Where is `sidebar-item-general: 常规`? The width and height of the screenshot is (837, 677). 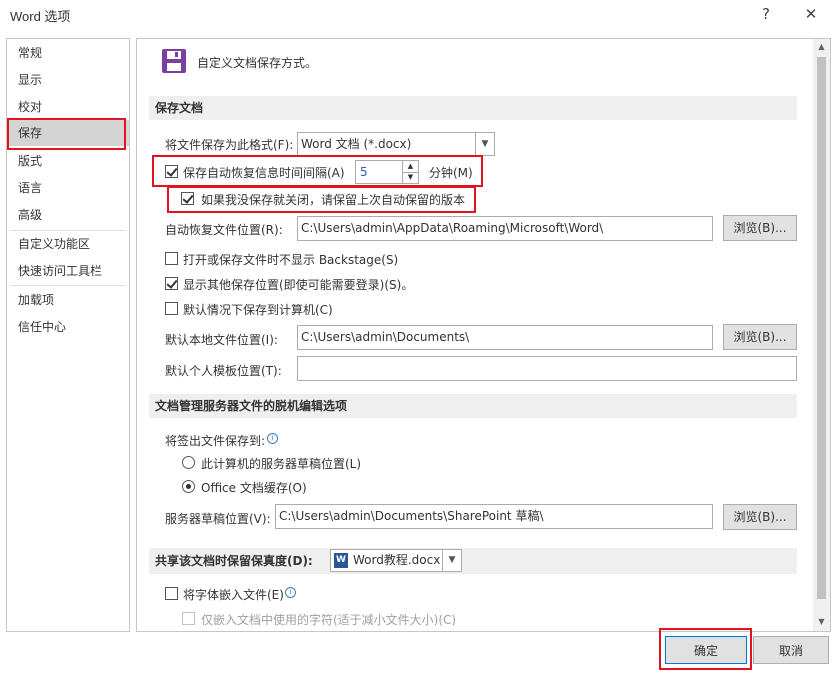
sidebar-item-general: 常规 is located at coordinates (68, 53).